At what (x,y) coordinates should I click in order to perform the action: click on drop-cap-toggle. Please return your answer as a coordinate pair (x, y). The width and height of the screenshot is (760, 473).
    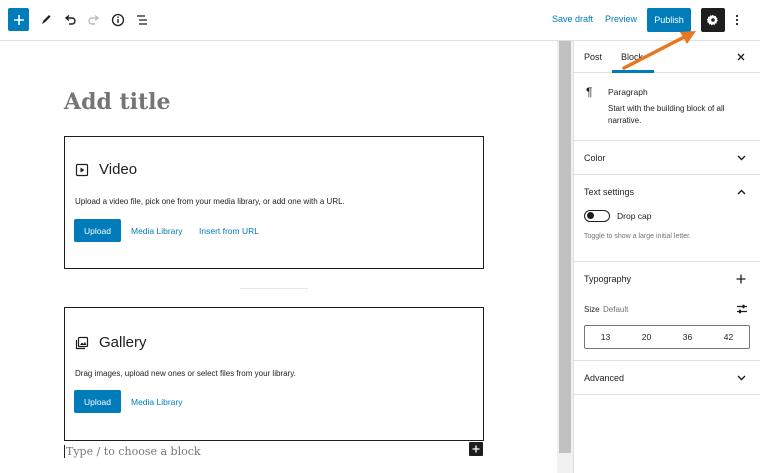
    Looking at the image, I should click on (597, 216).